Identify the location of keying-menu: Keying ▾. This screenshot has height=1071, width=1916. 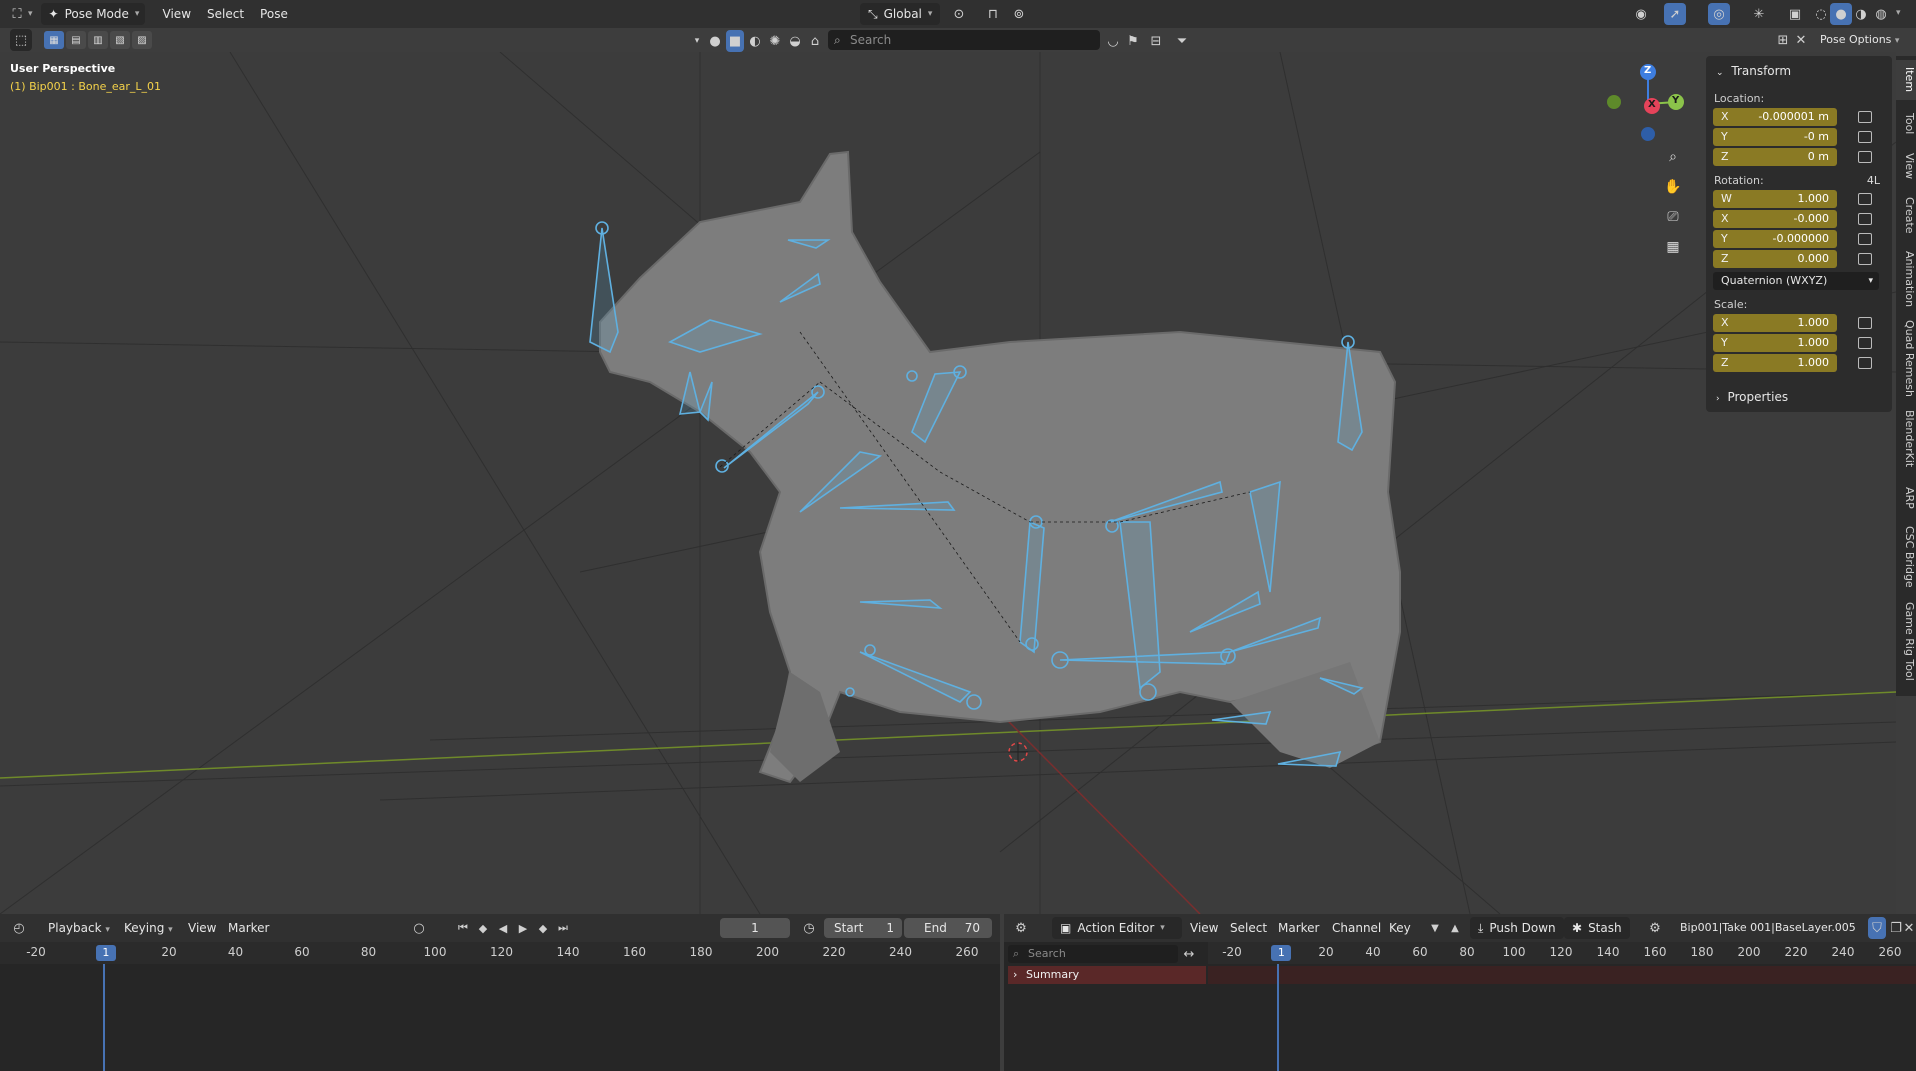
(148, 928).